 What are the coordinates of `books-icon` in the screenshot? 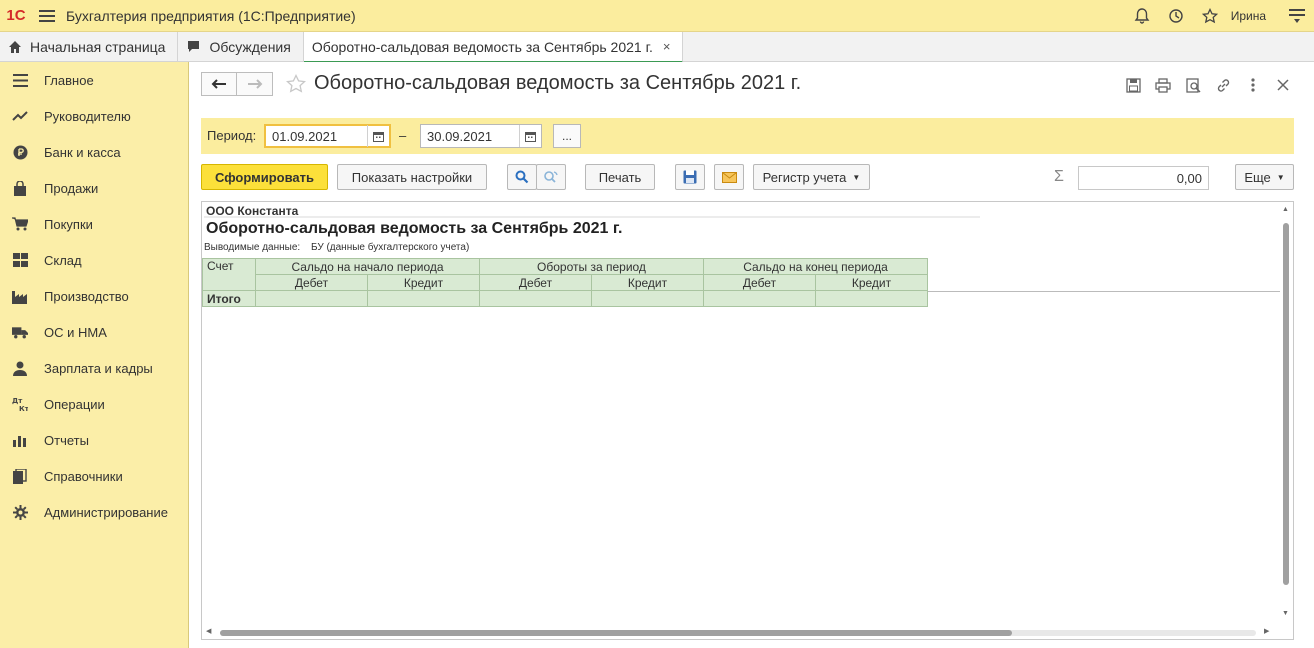 It's located at (20, 476).